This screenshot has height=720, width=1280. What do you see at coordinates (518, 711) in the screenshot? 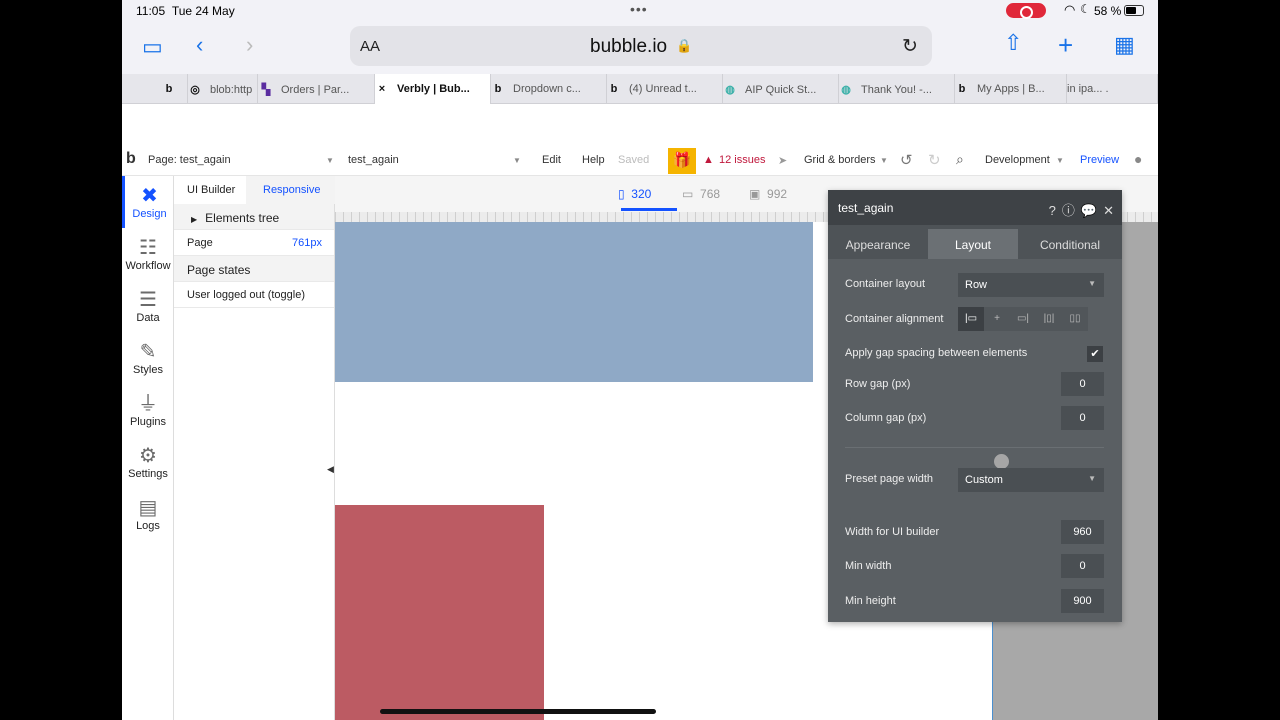
I see `home-indicator` at bounding box center [518, 711].